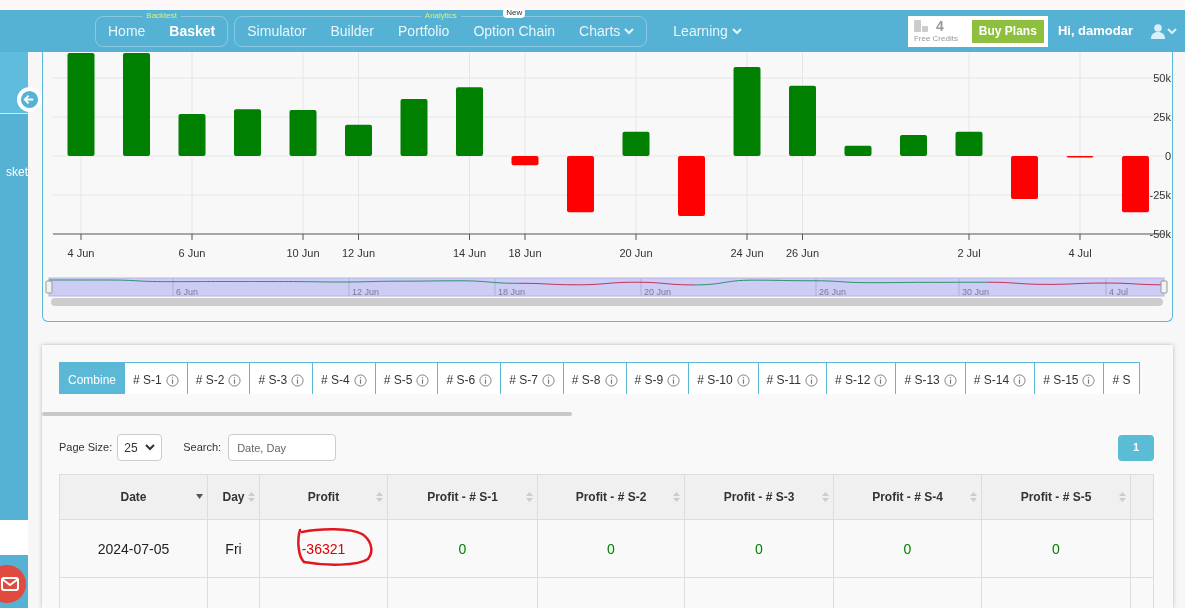 This screenshot has height=608, width=1185. What do you see at coordinates (1000, 378) in the screenshot?
I see `tab: # S-14` at bounding box center [1000, 378].